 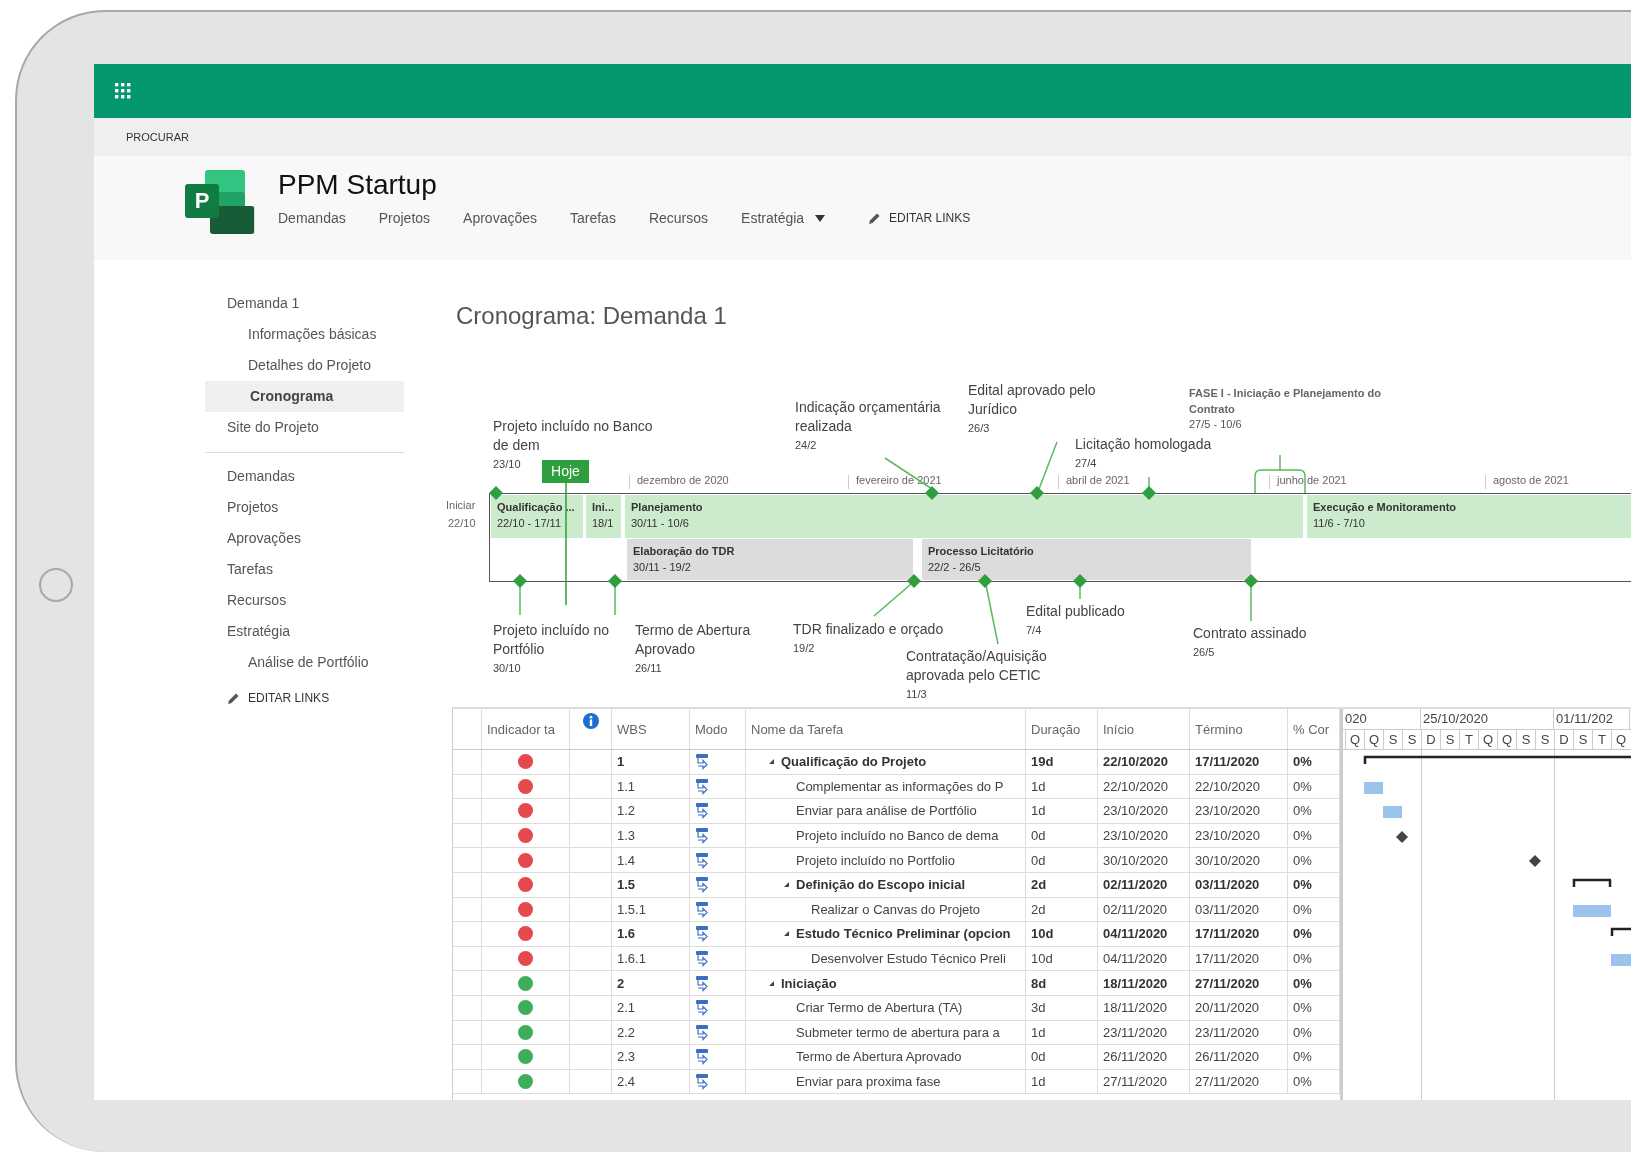 What do you see at coordinates (651, 835) in the screenshot?
I see `table-cell: 1.3` at bounding box center [651, 835].